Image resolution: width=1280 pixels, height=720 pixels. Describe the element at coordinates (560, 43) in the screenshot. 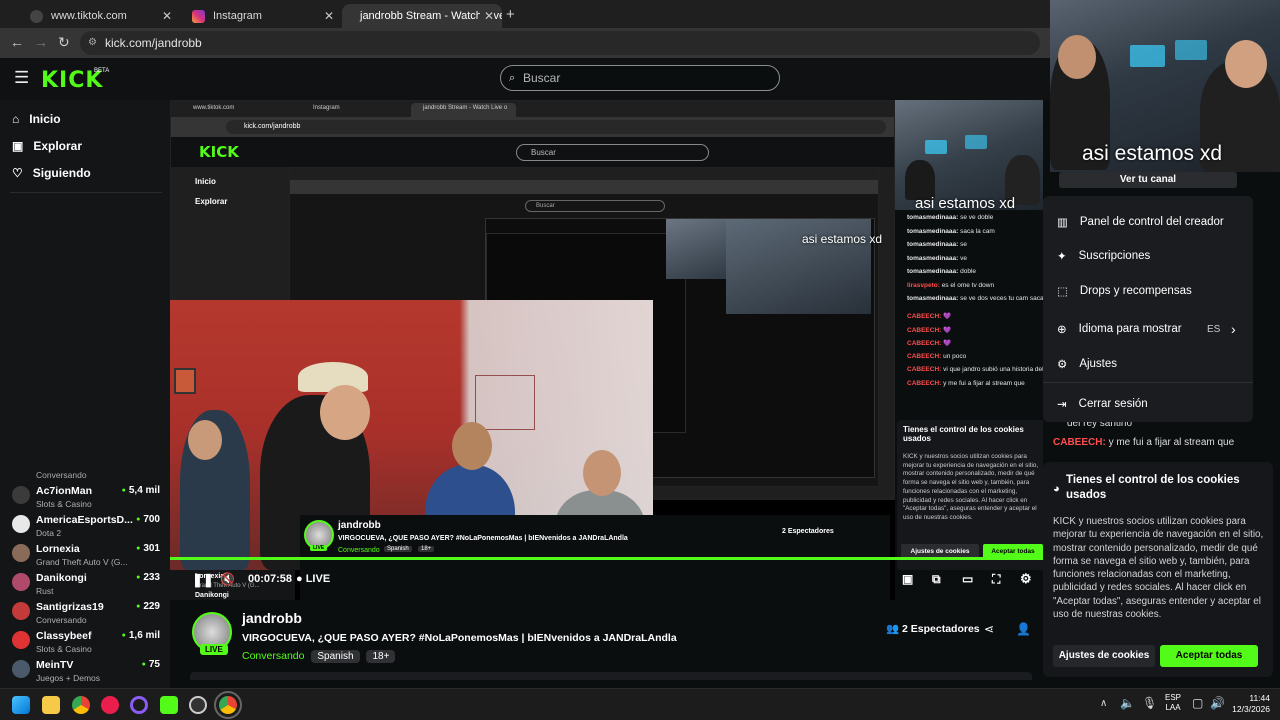

I see `url-field: ⚙ kick.com/jandrobb` at that location.